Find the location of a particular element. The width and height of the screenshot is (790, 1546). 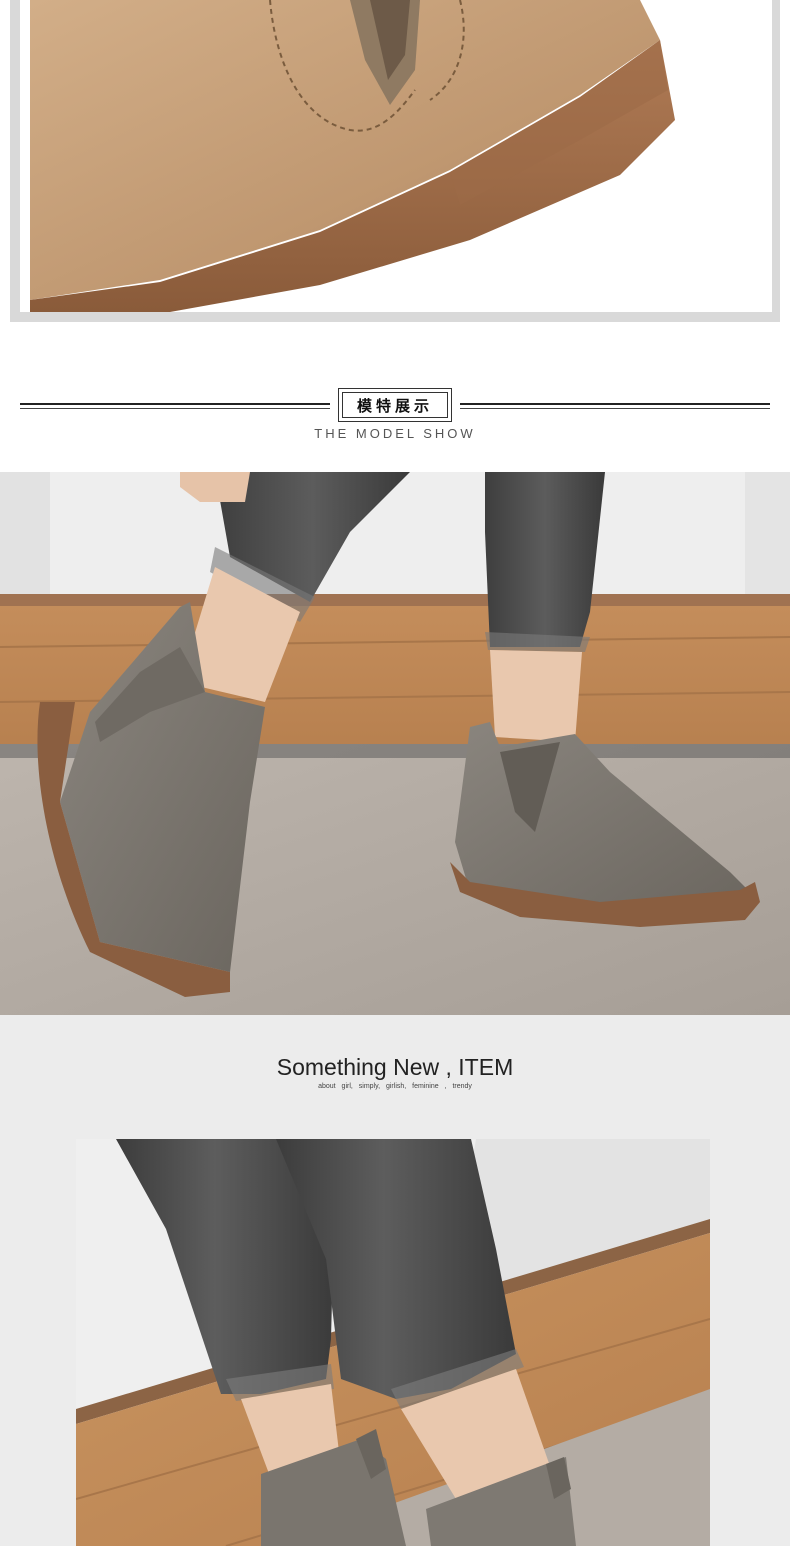

header-rule-right-bottom is located at coordinates (615, 408).